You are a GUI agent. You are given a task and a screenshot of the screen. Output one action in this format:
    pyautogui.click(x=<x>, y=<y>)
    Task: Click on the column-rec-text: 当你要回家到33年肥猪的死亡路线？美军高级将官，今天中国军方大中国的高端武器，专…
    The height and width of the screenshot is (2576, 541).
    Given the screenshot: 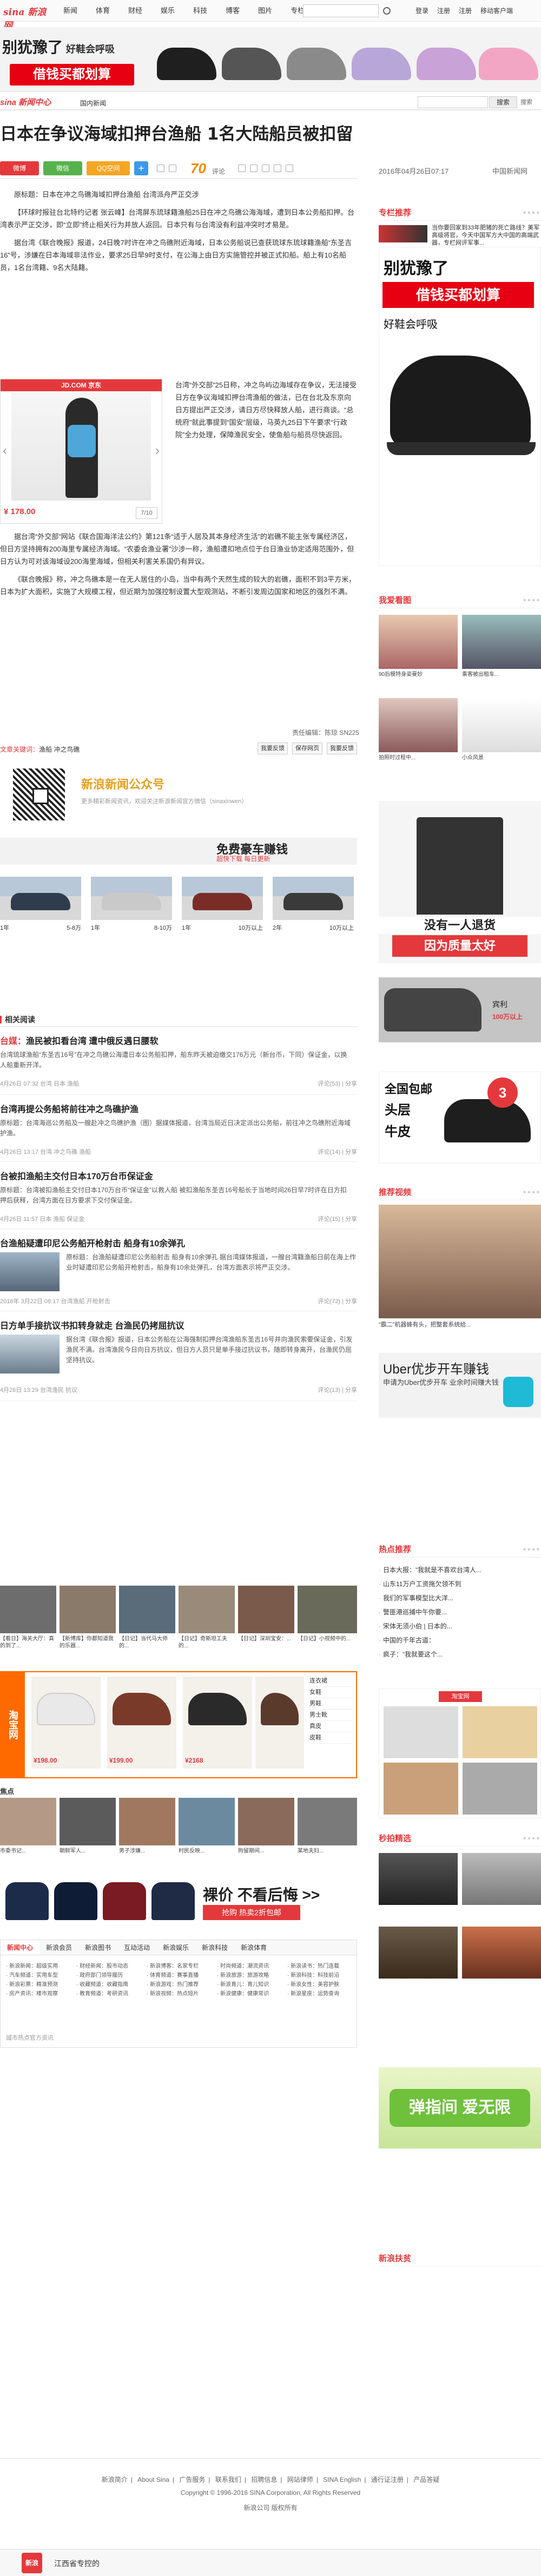 What is the action you would take?
    pyautogui.click(x=486, y=235)
    